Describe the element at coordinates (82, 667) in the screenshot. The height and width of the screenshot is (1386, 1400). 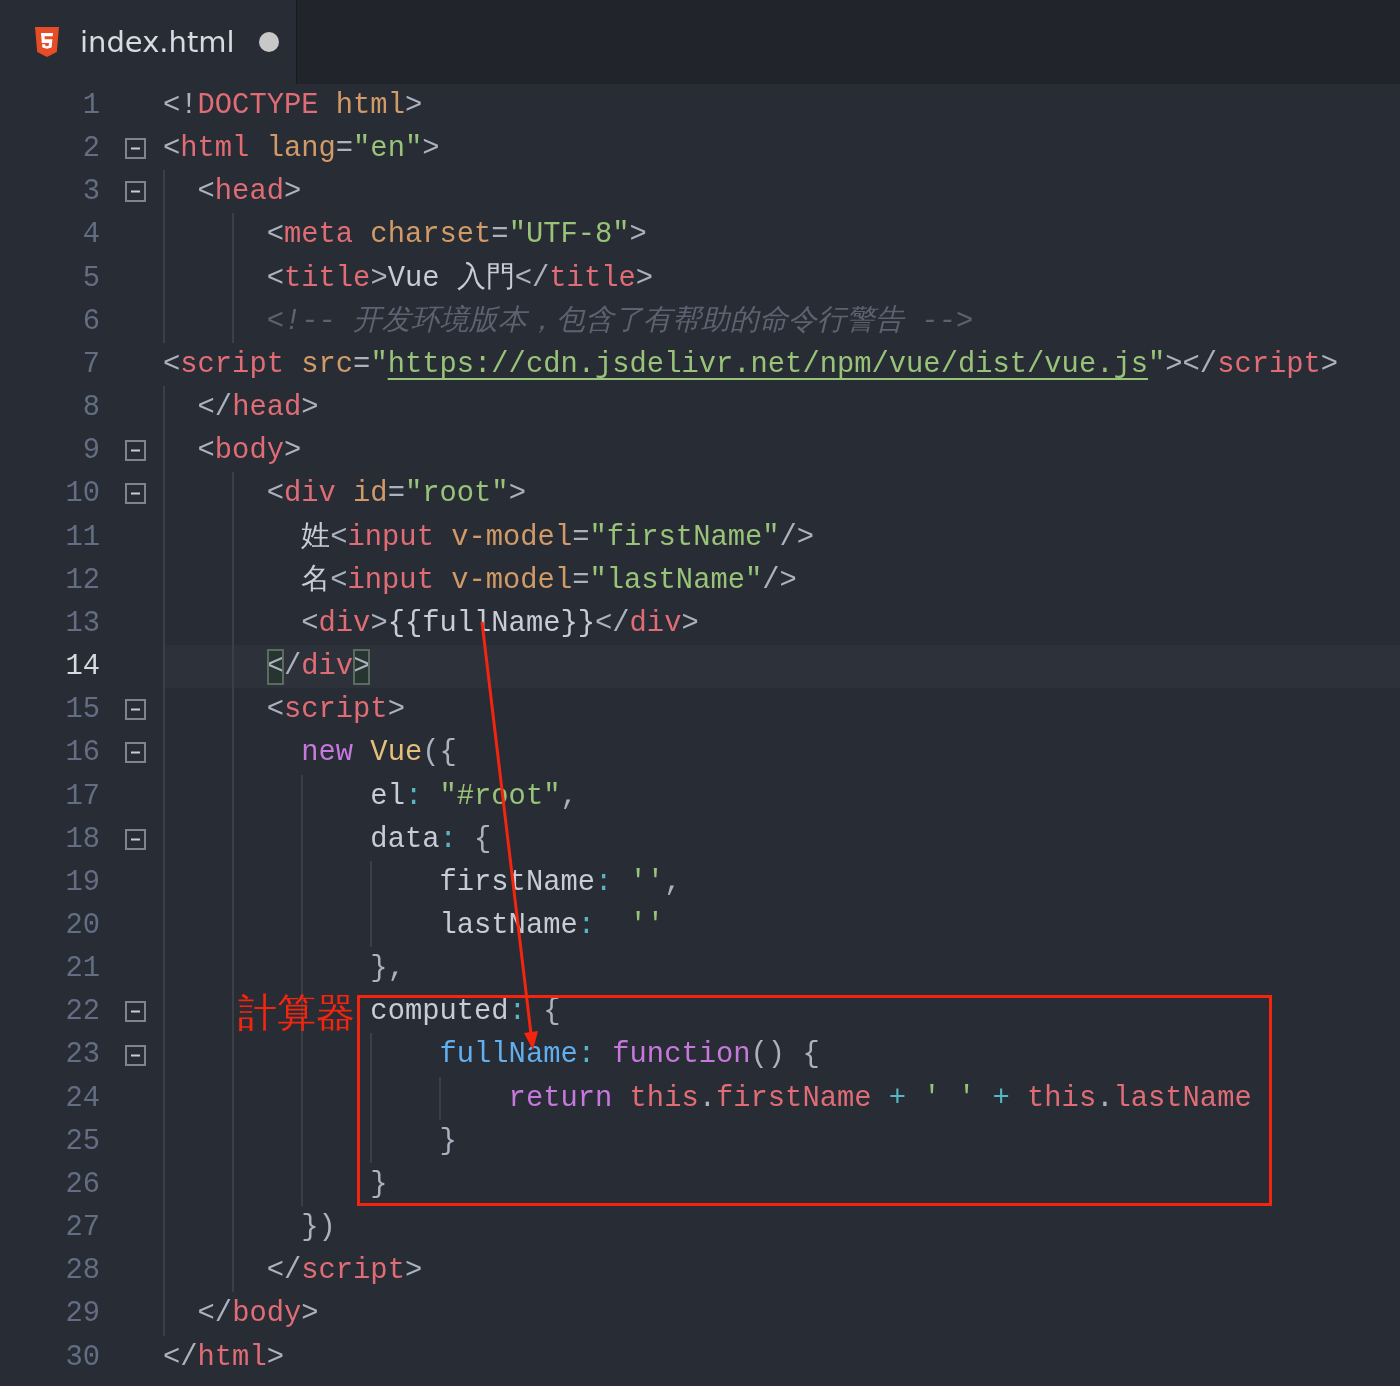
I see `line-number: 14` at that location.